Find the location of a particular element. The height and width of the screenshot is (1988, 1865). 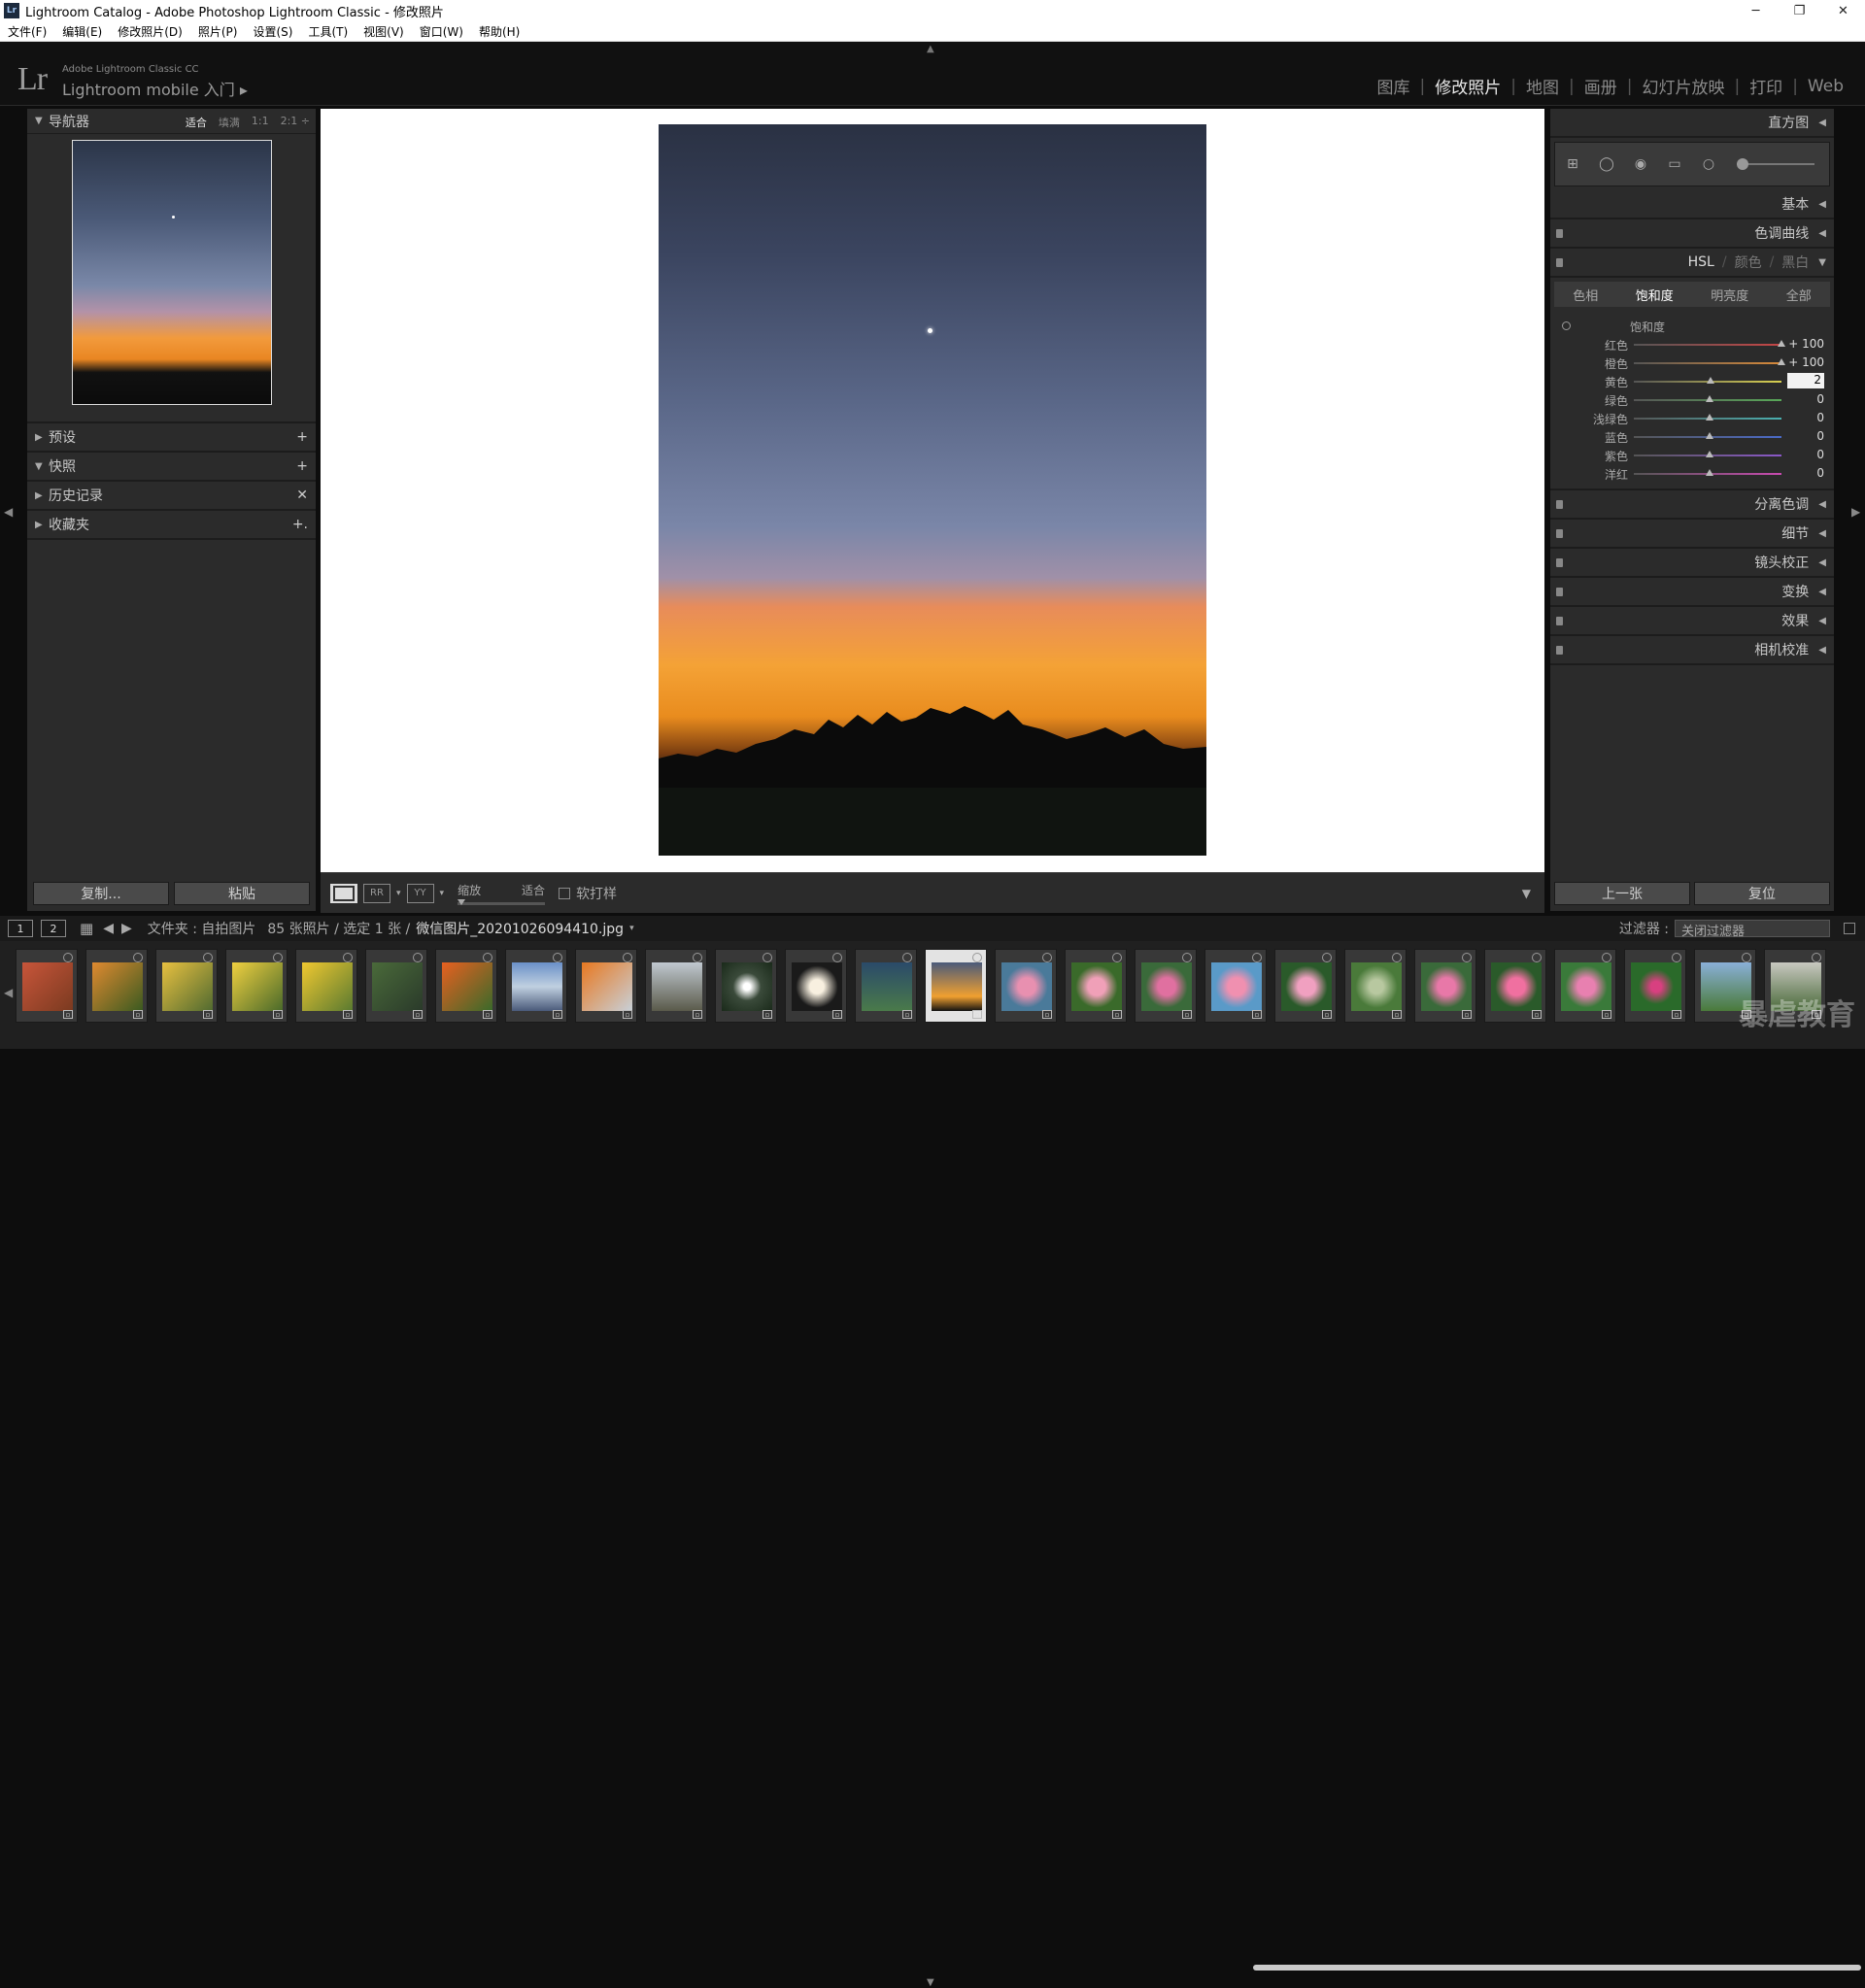

zoom-control: 缩放 适合 is located at coordinates (502, 893).